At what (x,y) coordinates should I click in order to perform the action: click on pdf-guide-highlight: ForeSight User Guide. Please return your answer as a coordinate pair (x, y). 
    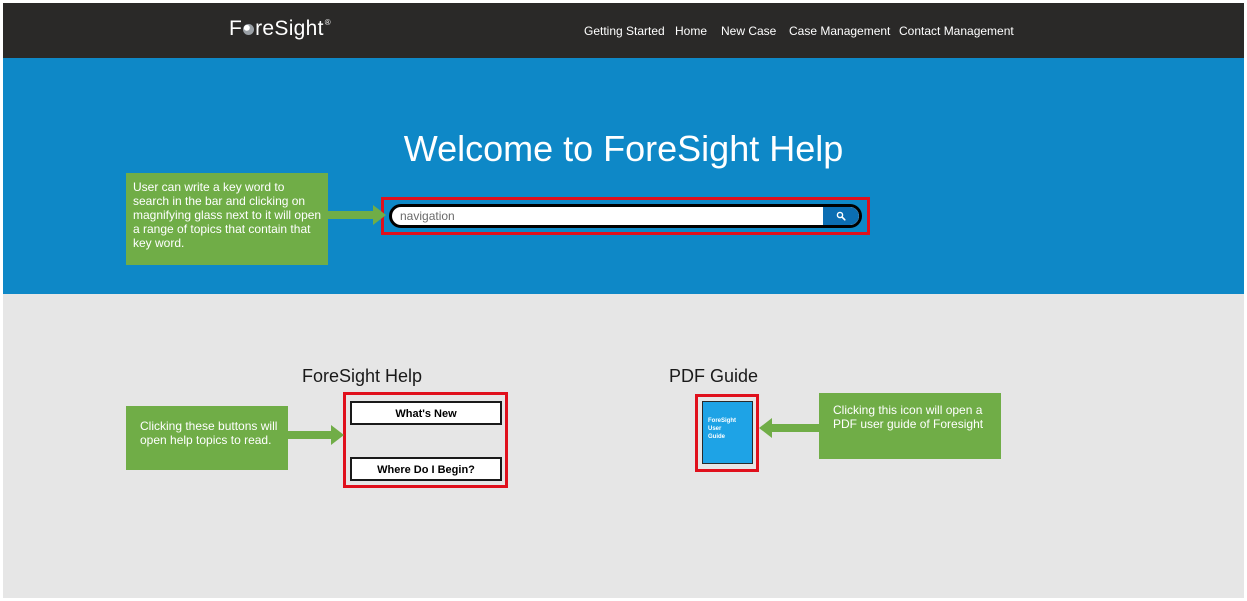
    Looking at the image, I should click on (727, 433).